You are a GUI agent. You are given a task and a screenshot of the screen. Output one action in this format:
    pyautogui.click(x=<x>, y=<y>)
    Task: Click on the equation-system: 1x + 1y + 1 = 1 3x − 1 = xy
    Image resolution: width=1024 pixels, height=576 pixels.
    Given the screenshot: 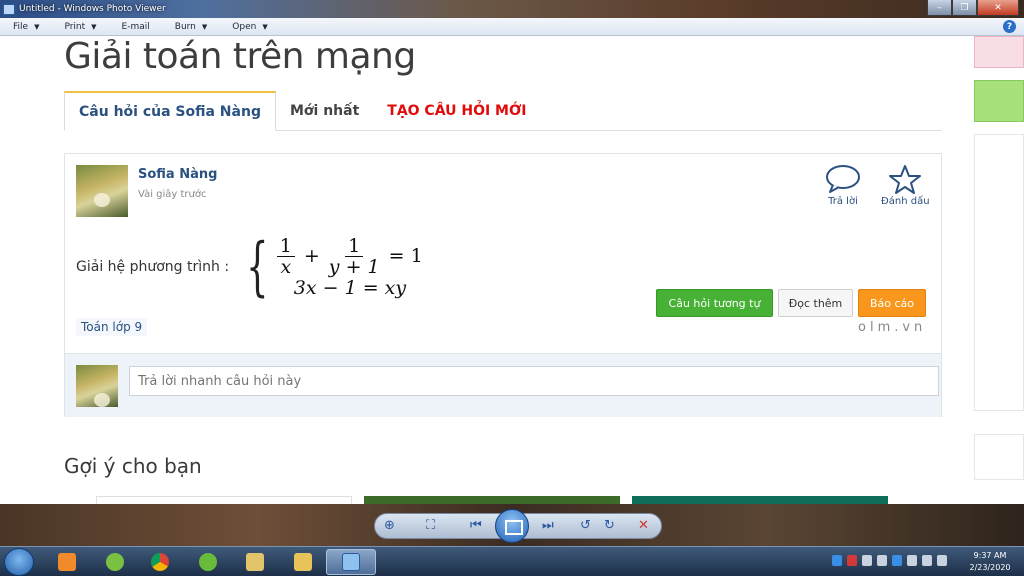 What is the action you would take?
    pyautogui.click(x=349, y=267)
    